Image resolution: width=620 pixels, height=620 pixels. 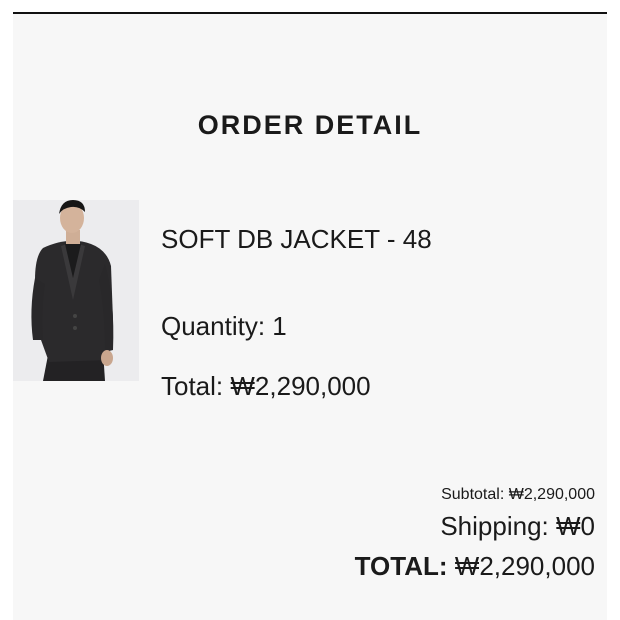 I want to click on grand-total-line: TOTAL: ₩2,290,000, so click(x=475, y=566).